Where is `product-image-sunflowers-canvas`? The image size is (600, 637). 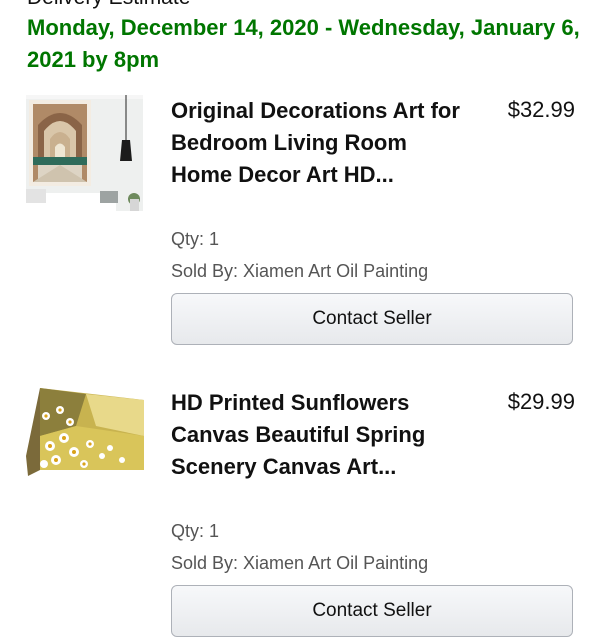 product-image-sunflowers-canvas is located at coordinates (85, 432).